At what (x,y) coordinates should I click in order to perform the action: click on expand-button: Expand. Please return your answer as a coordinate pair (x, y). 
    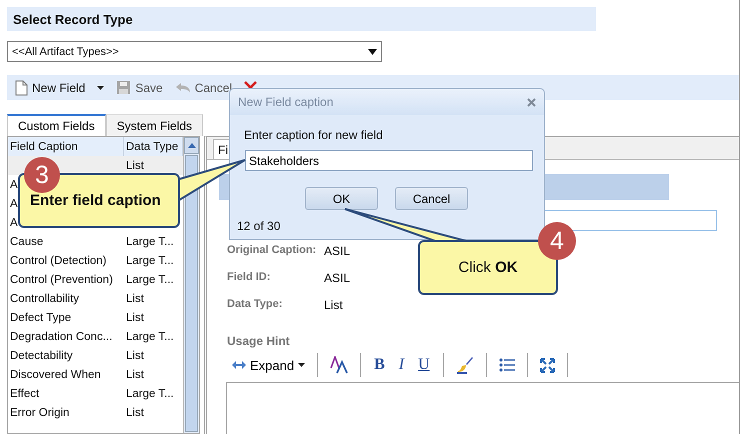
    Looking at the image, I should click on (269, 365).